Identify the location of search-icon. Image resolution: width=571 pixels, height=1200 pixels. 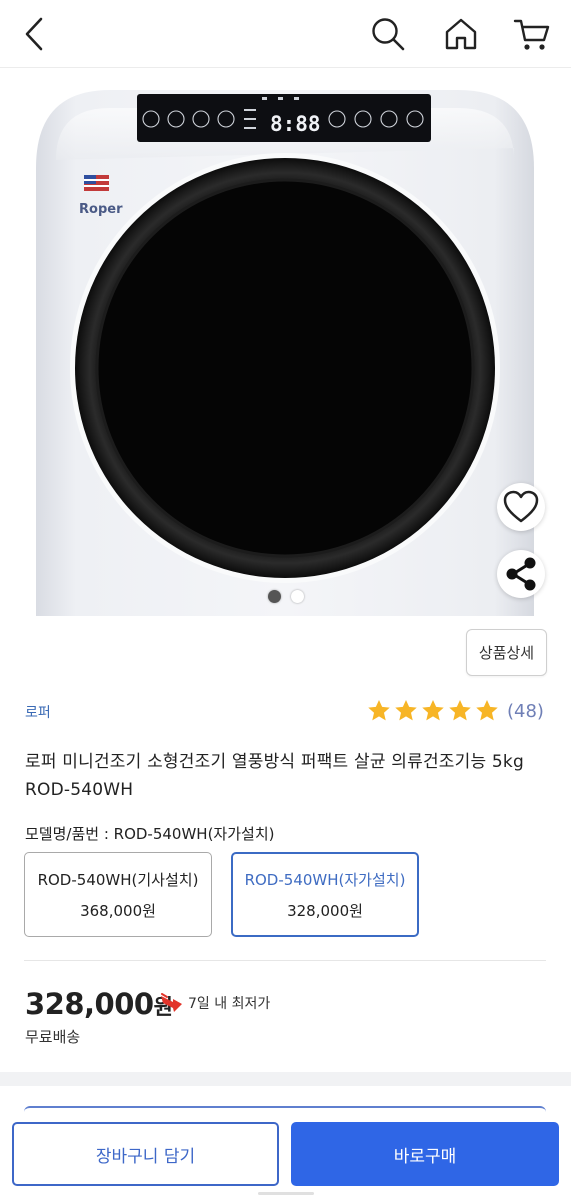
(388, 34).